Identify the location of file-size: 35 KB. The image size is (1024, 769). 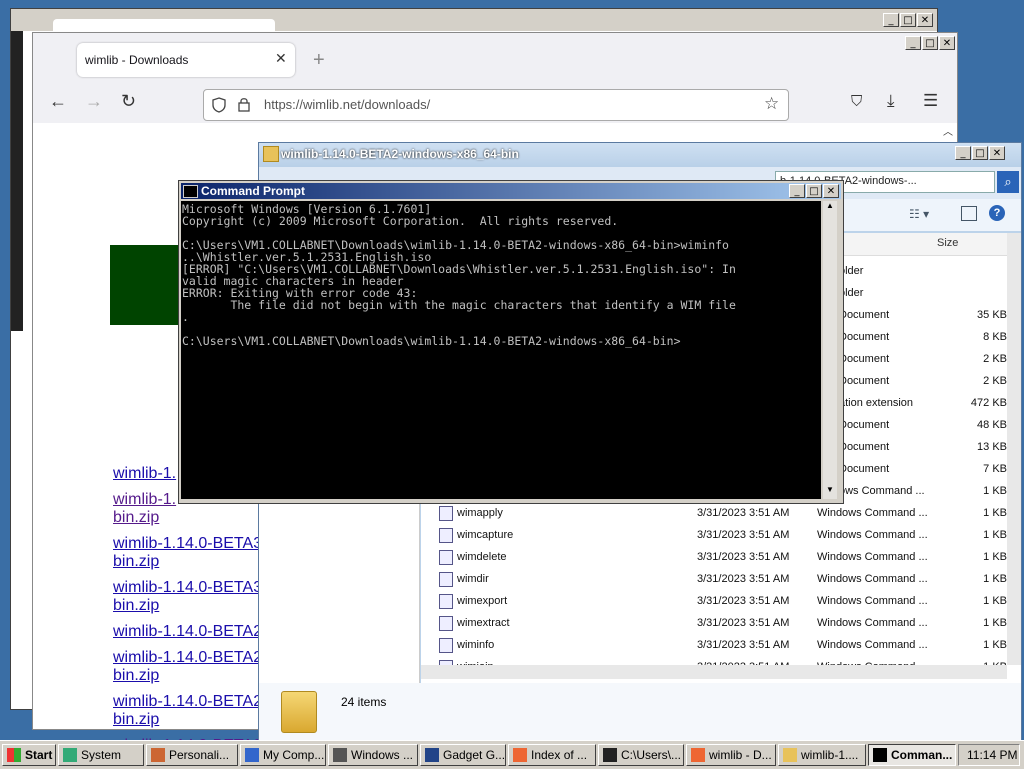
(992, 315).